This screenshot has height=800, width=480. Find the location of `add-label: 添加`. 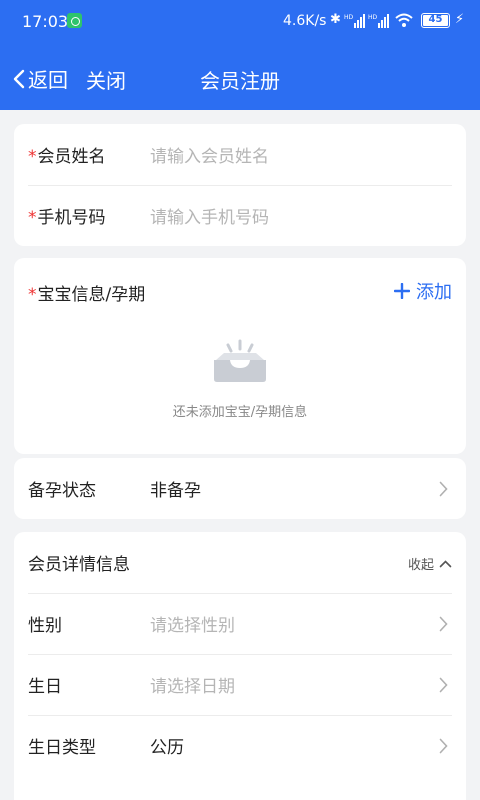

add-label: 添加 is located at coordinates (434, 292).